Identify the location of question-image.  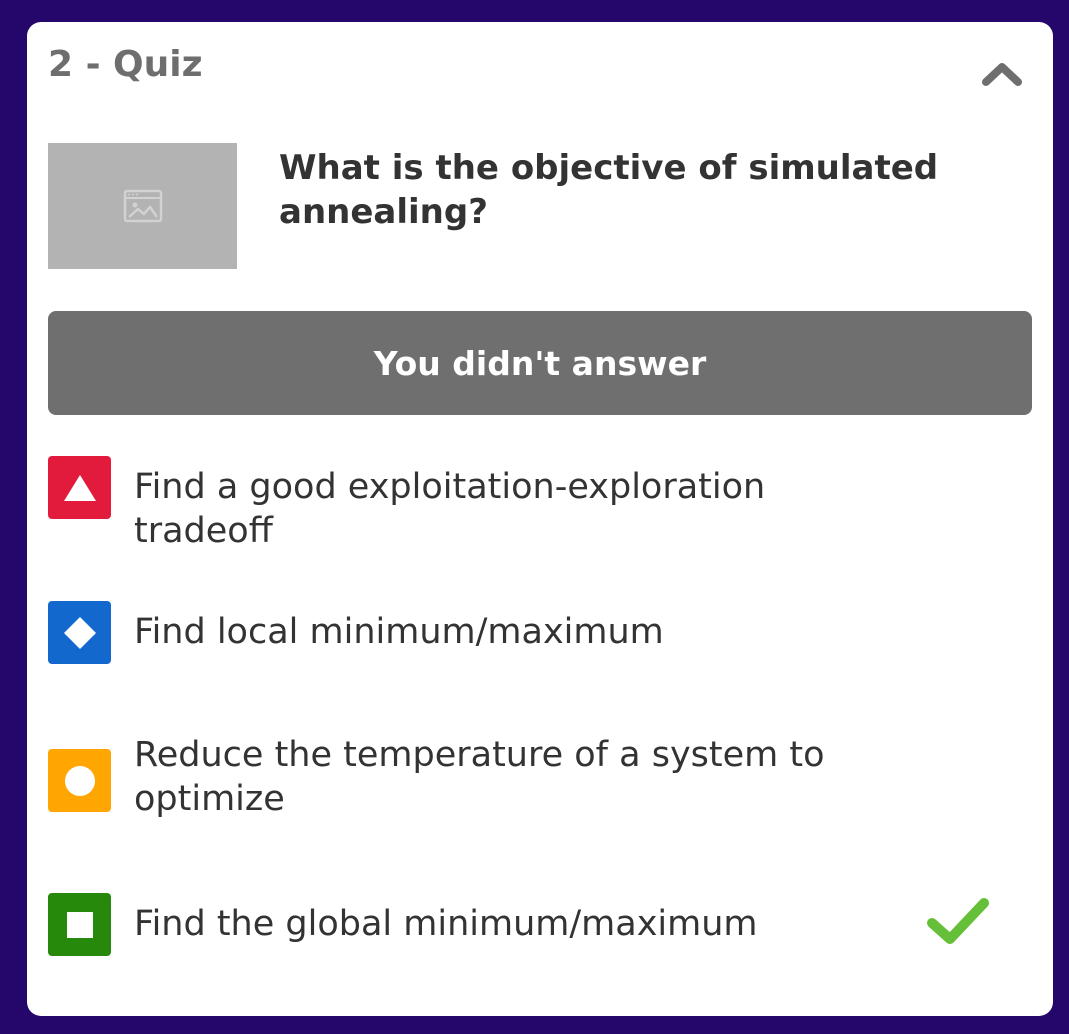
(142, 206).